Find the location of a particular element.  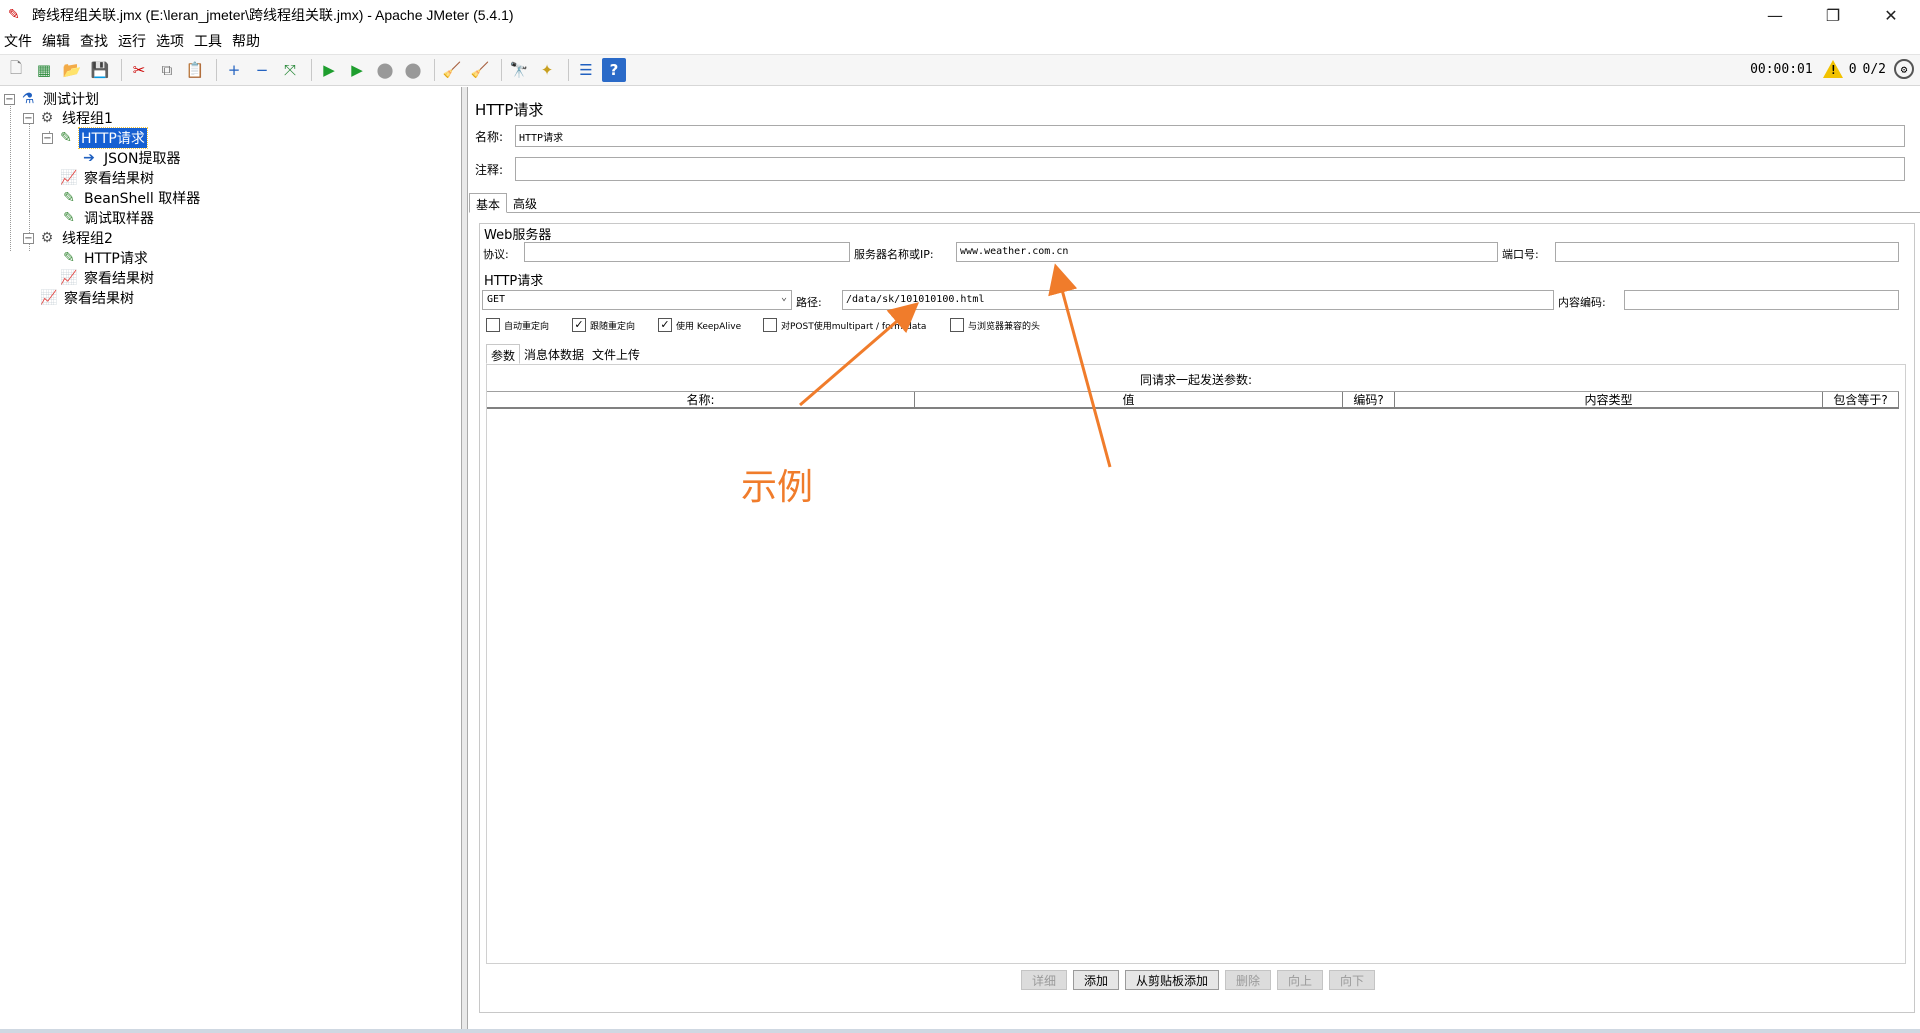

browser-headers-checkbox: 与浏览器兼容的头 is located at coordinates (995, 325).